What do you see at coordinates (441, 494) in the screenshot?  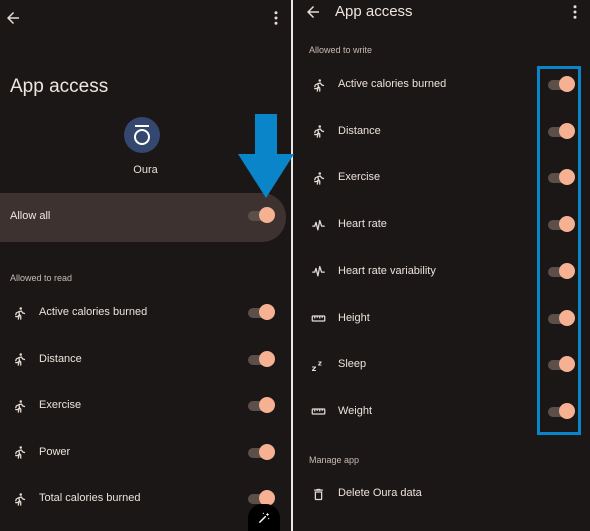 I see `delete-data-row: Delete Oura data` at bounding box center [441, 494].